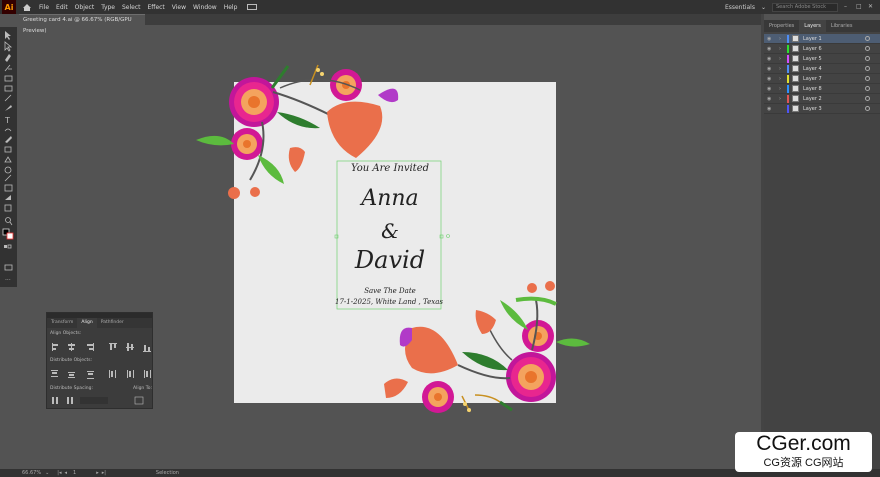 The image size is (880, 477). What do you see at coordinates (834, 69) in the screenshot?
I see `layer-name: Layer 4` at bounding box center [834, 69].